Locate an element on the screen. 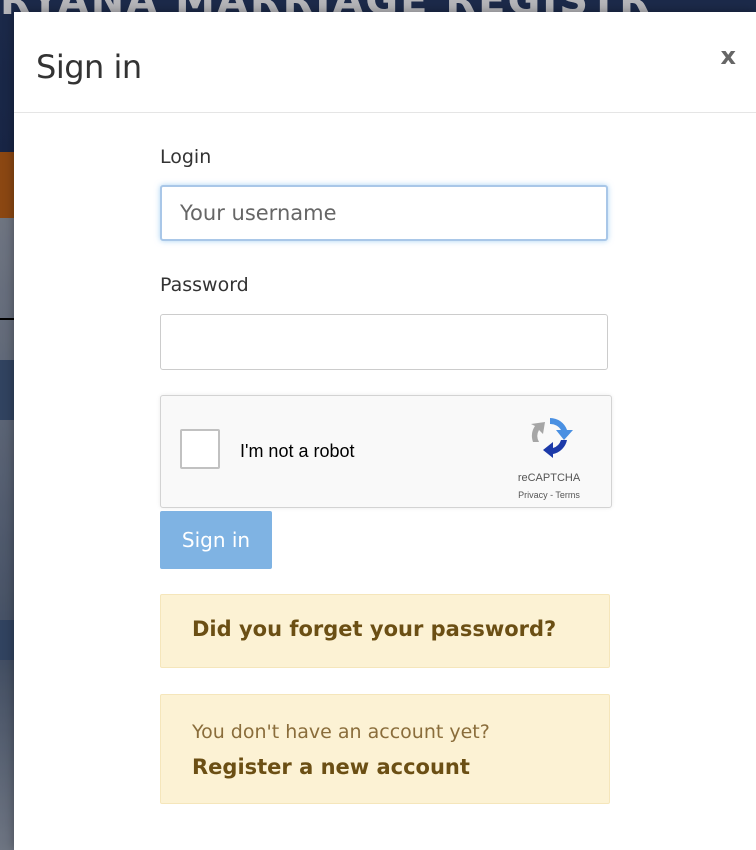 The height and width of the screenshot is (850, 756). forgot-password-alert: Did you forget your password? is located at coordinates (385, 631).